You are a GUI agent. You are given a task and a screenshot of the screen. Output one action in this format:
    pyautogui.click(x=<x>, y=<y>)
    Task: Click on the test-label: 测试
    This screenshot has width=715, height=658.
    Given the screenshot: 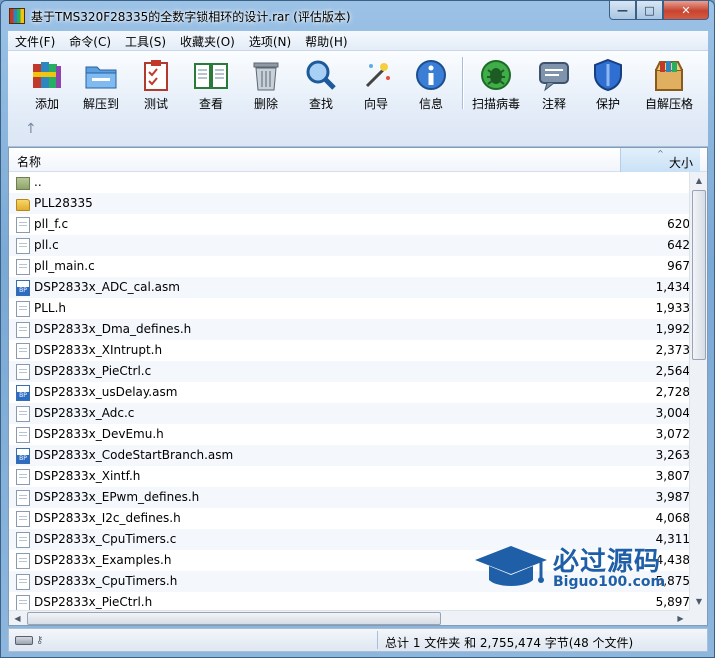 What is the action you would take?
    pyautogui.click(x=155, y=104)
    